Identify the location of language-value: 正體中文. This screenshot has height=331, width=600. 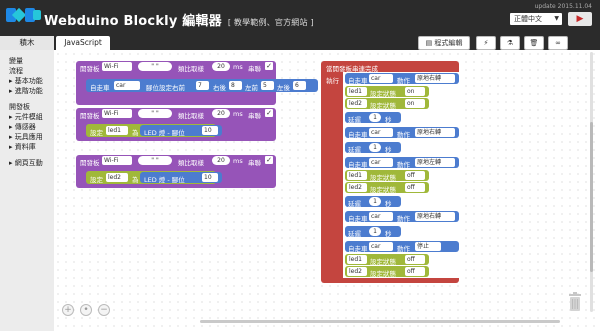
(528, 19).